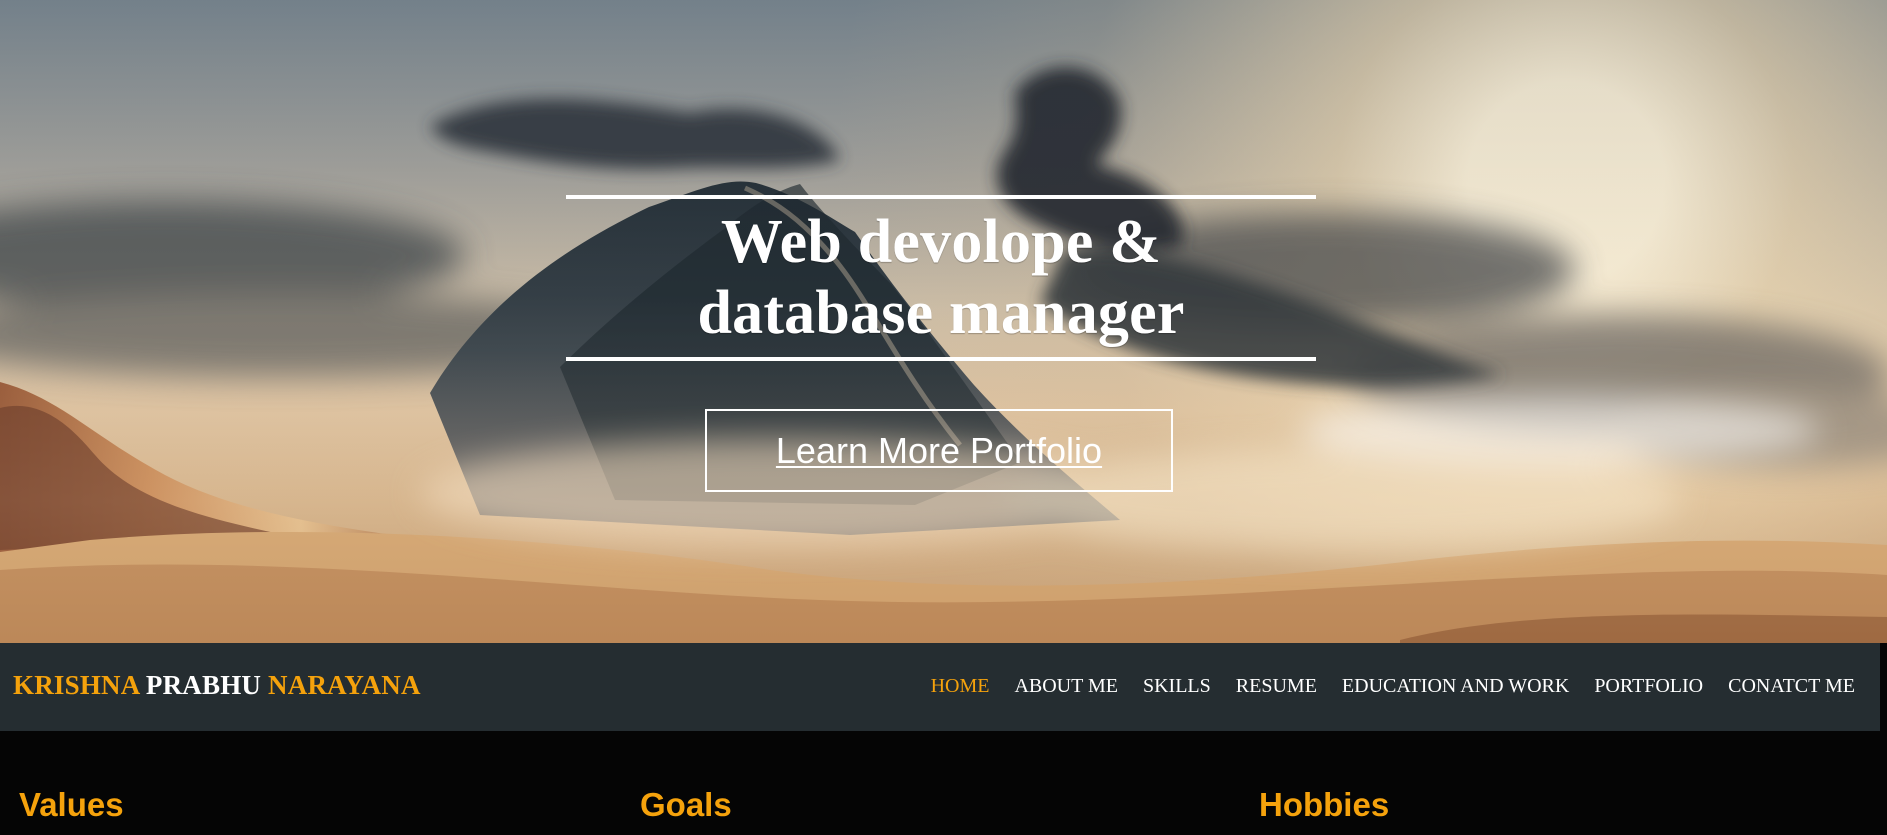  What do you see at coordinates (76, 685) in the screenshot?
I see `brand-first-name: KRISHNA` at bounding box center [76, 685].